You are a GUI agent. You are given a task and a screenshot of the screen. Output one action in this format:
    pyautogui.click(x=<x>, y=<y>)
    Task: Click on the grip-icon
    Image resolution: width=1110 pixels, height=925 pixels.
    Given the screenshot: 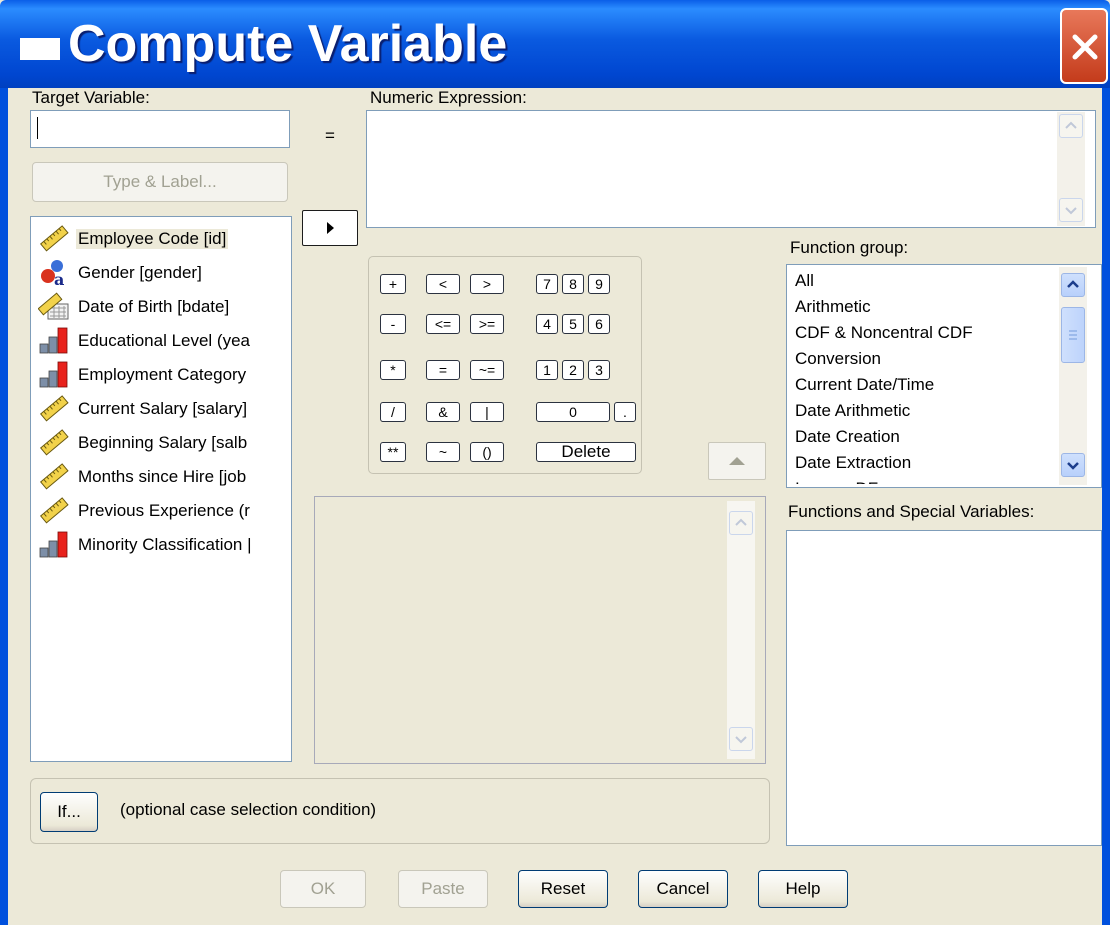 What is the action you would take?
    pyautogui.click(x=1073, y=335)
    